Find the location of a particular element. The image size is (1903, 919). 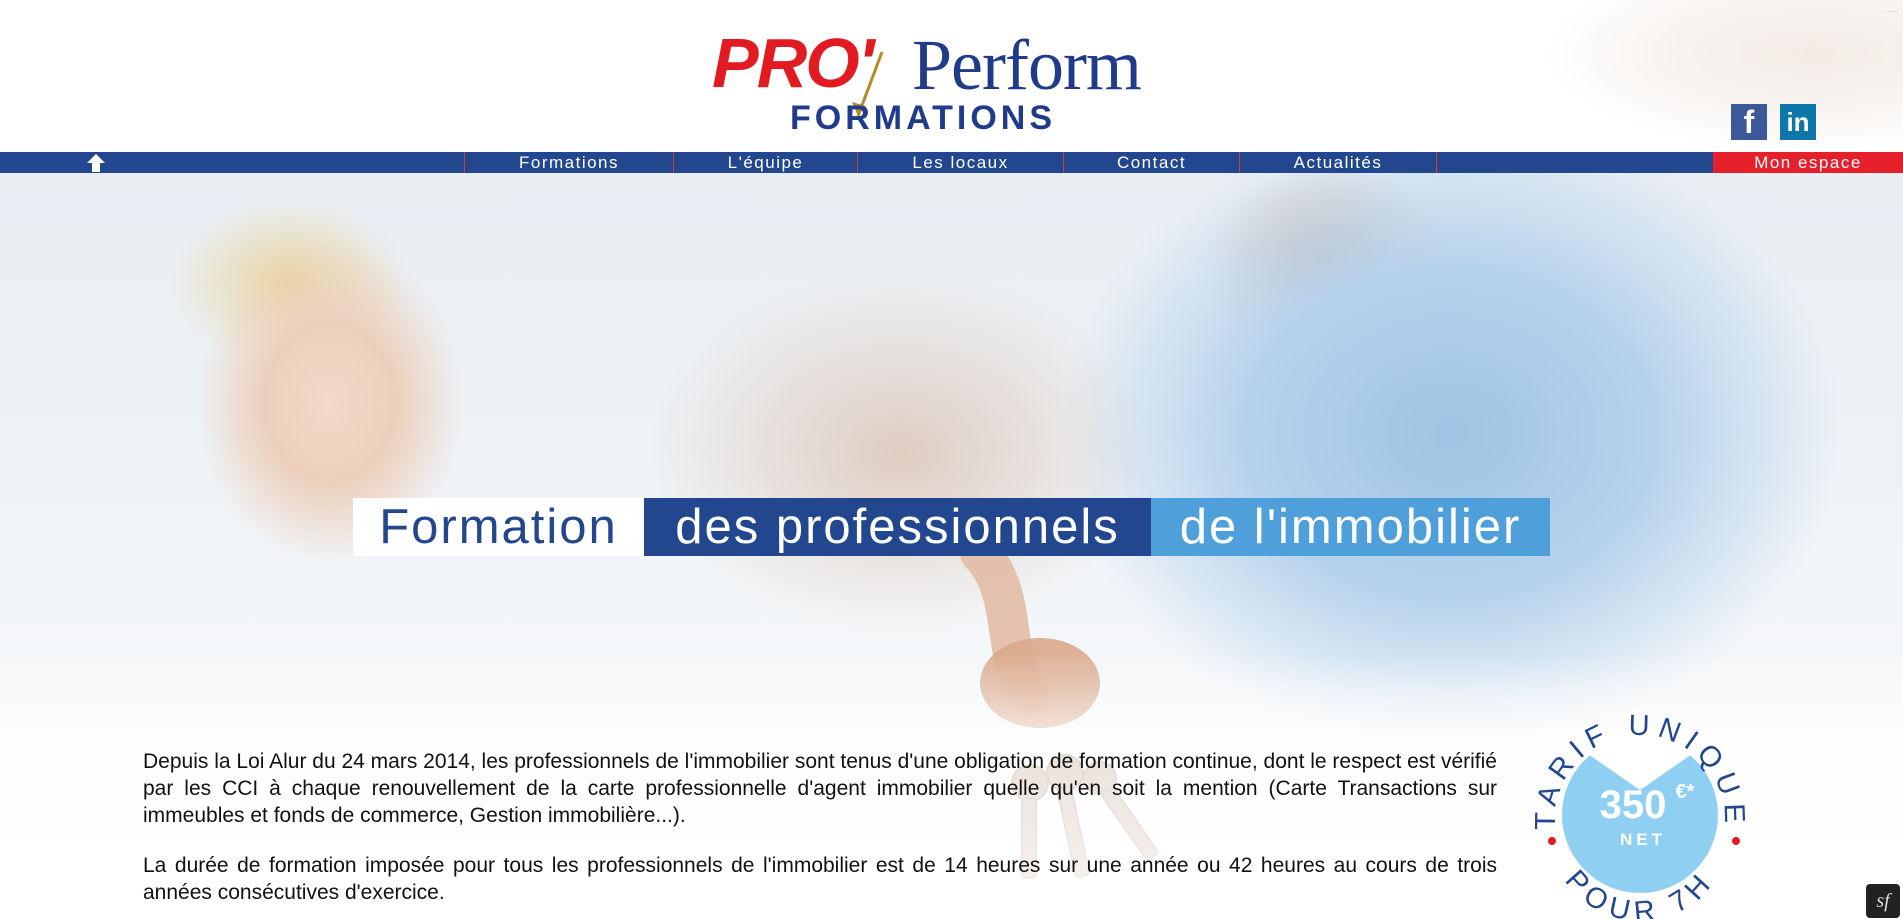

linkedin-icon: in is located at coordinates (1798, 122).